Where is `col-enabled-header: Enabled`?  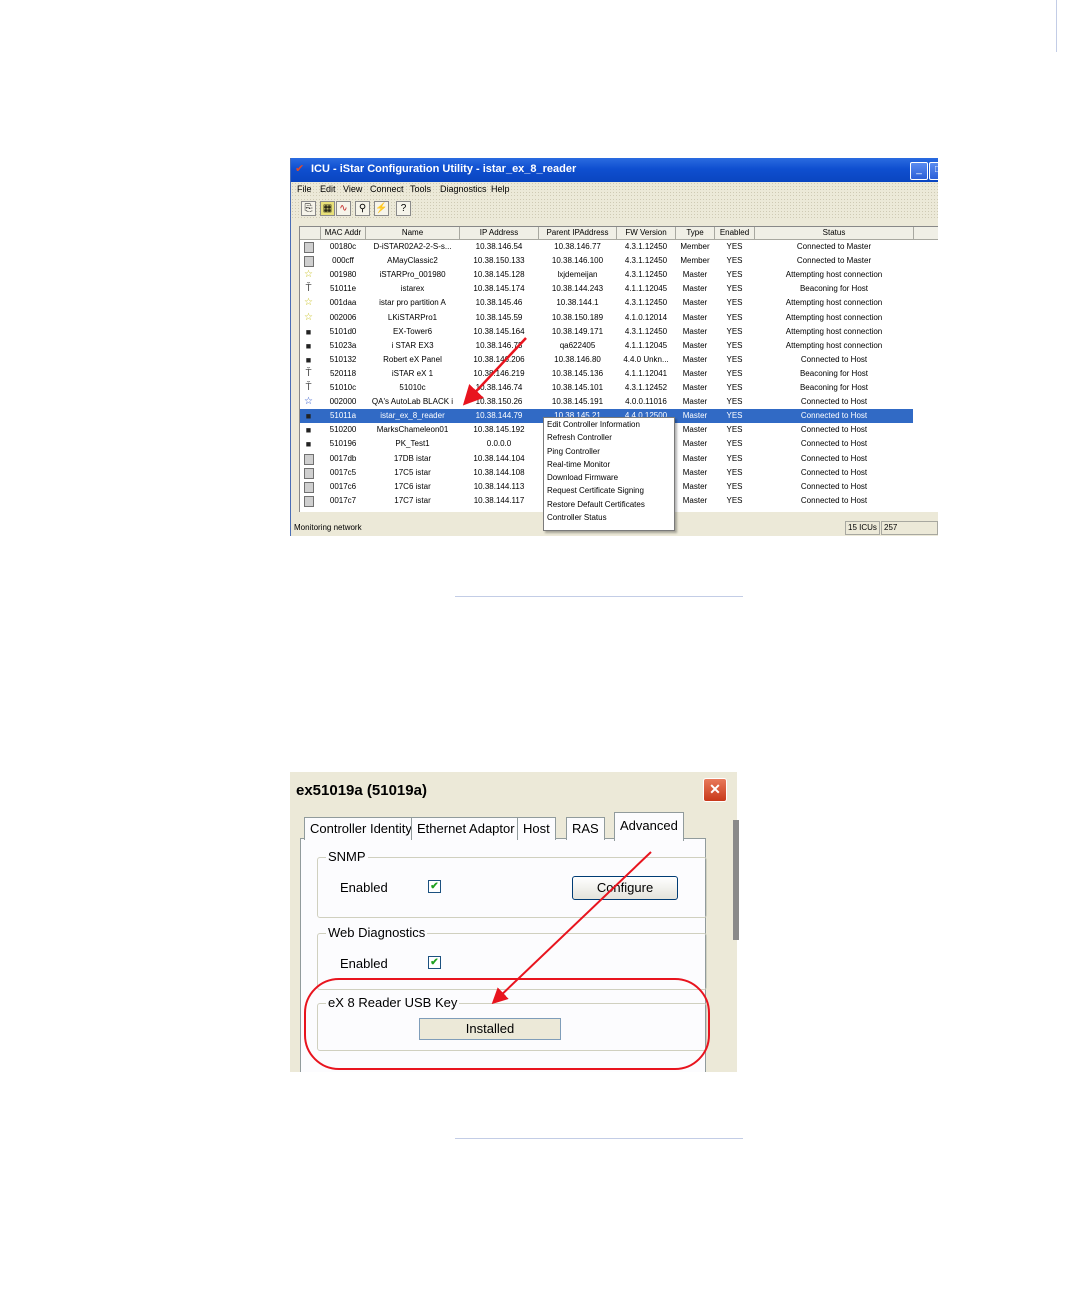 col-enabled-header: Enabled is located at coordinates (735, 233).